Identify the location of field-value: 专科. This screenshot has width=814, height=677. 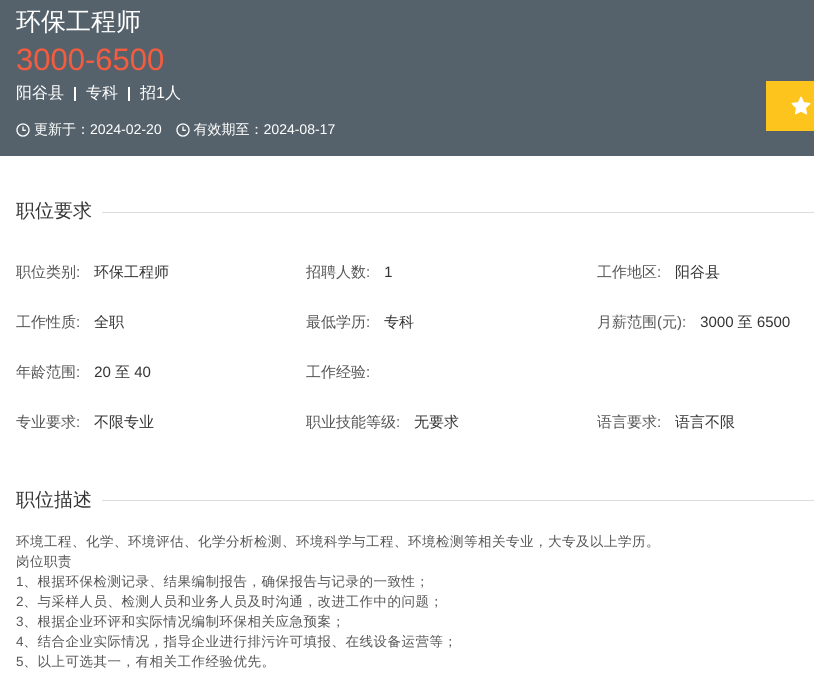
(399, 323).